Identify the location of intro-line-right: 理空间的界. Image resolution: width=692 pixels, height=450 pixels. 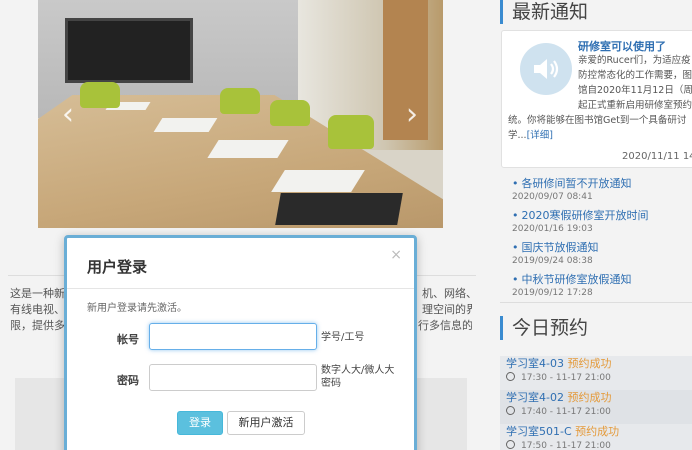
(447, 309).